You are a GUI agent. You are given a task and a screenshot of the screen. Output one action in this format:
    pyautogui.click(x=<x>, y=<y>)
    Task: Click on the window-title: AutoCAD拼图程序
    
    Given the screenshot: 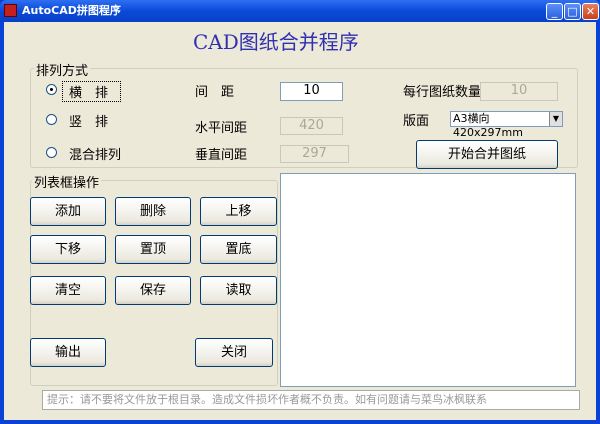 What is the action you would take?
    pyautogui.click(x=71, y=10)
    